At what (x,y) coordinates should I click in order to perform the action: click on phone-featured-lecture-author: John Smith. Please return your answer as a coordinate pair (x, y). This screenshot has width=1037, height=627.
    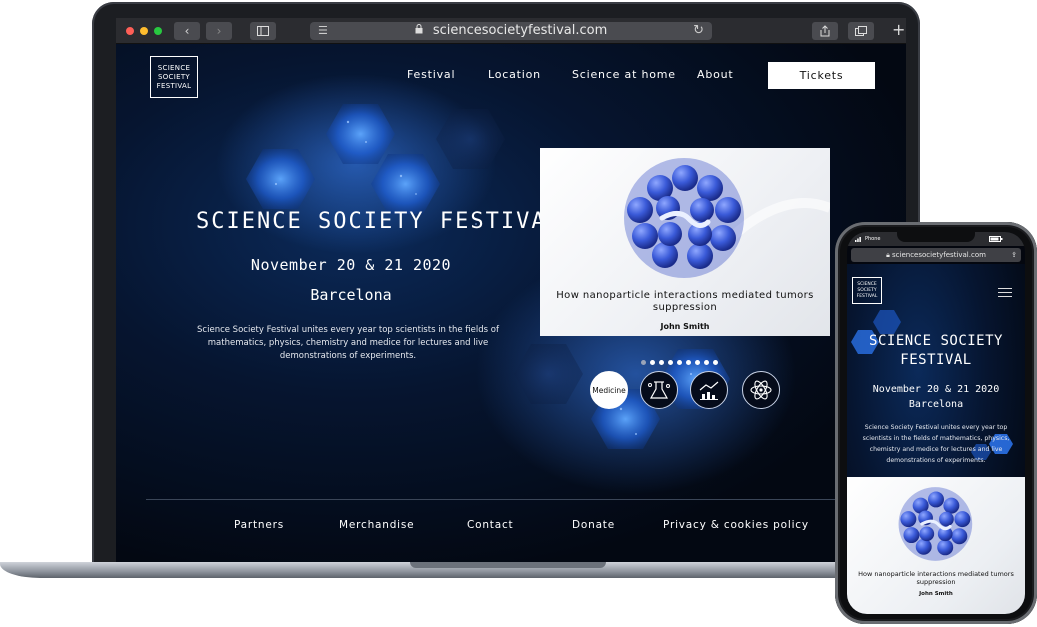
    Looking at the image, I should click on (936, 594).